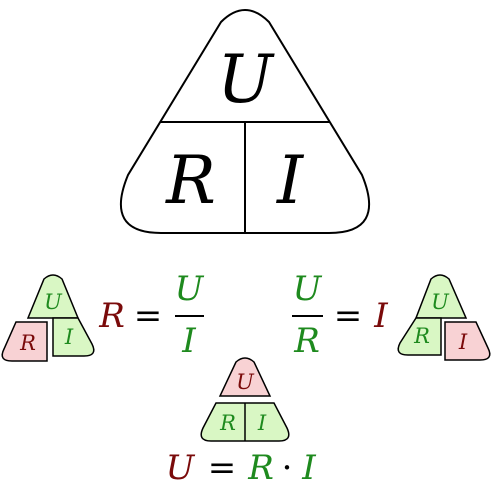  I want to click on triangle-find-r-right, so click(73, 337).